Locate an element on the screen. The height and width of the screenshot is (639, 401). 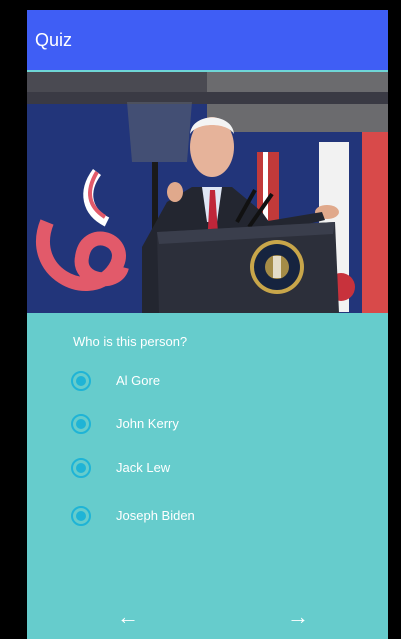
option-label: Al Gore is located at coordinates (138, 380).